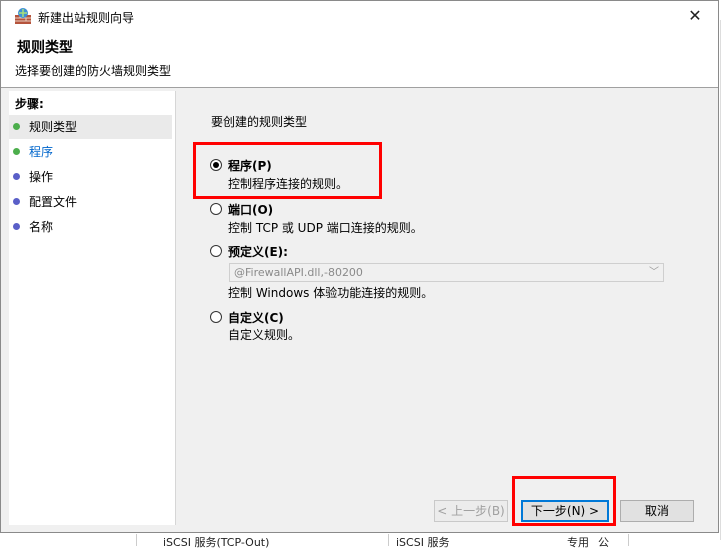 The image size is (728, 550). Describe the element at coordinates (264, 335) in the screenshot. I see `option-custom-desc: 自定义规则。` at that location.